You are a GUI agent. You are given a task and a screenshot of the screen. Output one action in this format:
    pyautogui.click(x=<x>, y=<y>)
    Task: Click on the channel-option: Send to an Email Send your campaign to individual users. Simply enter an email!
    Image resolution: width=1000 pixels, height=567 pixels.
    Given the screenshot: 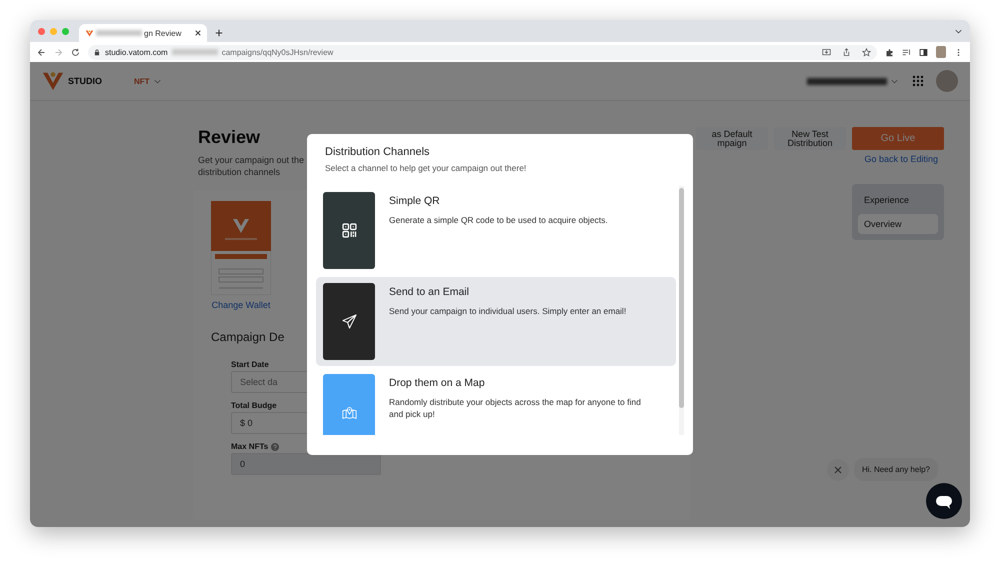 What is the action you would take?
    pyautogui.click(x=496, y=321)
    